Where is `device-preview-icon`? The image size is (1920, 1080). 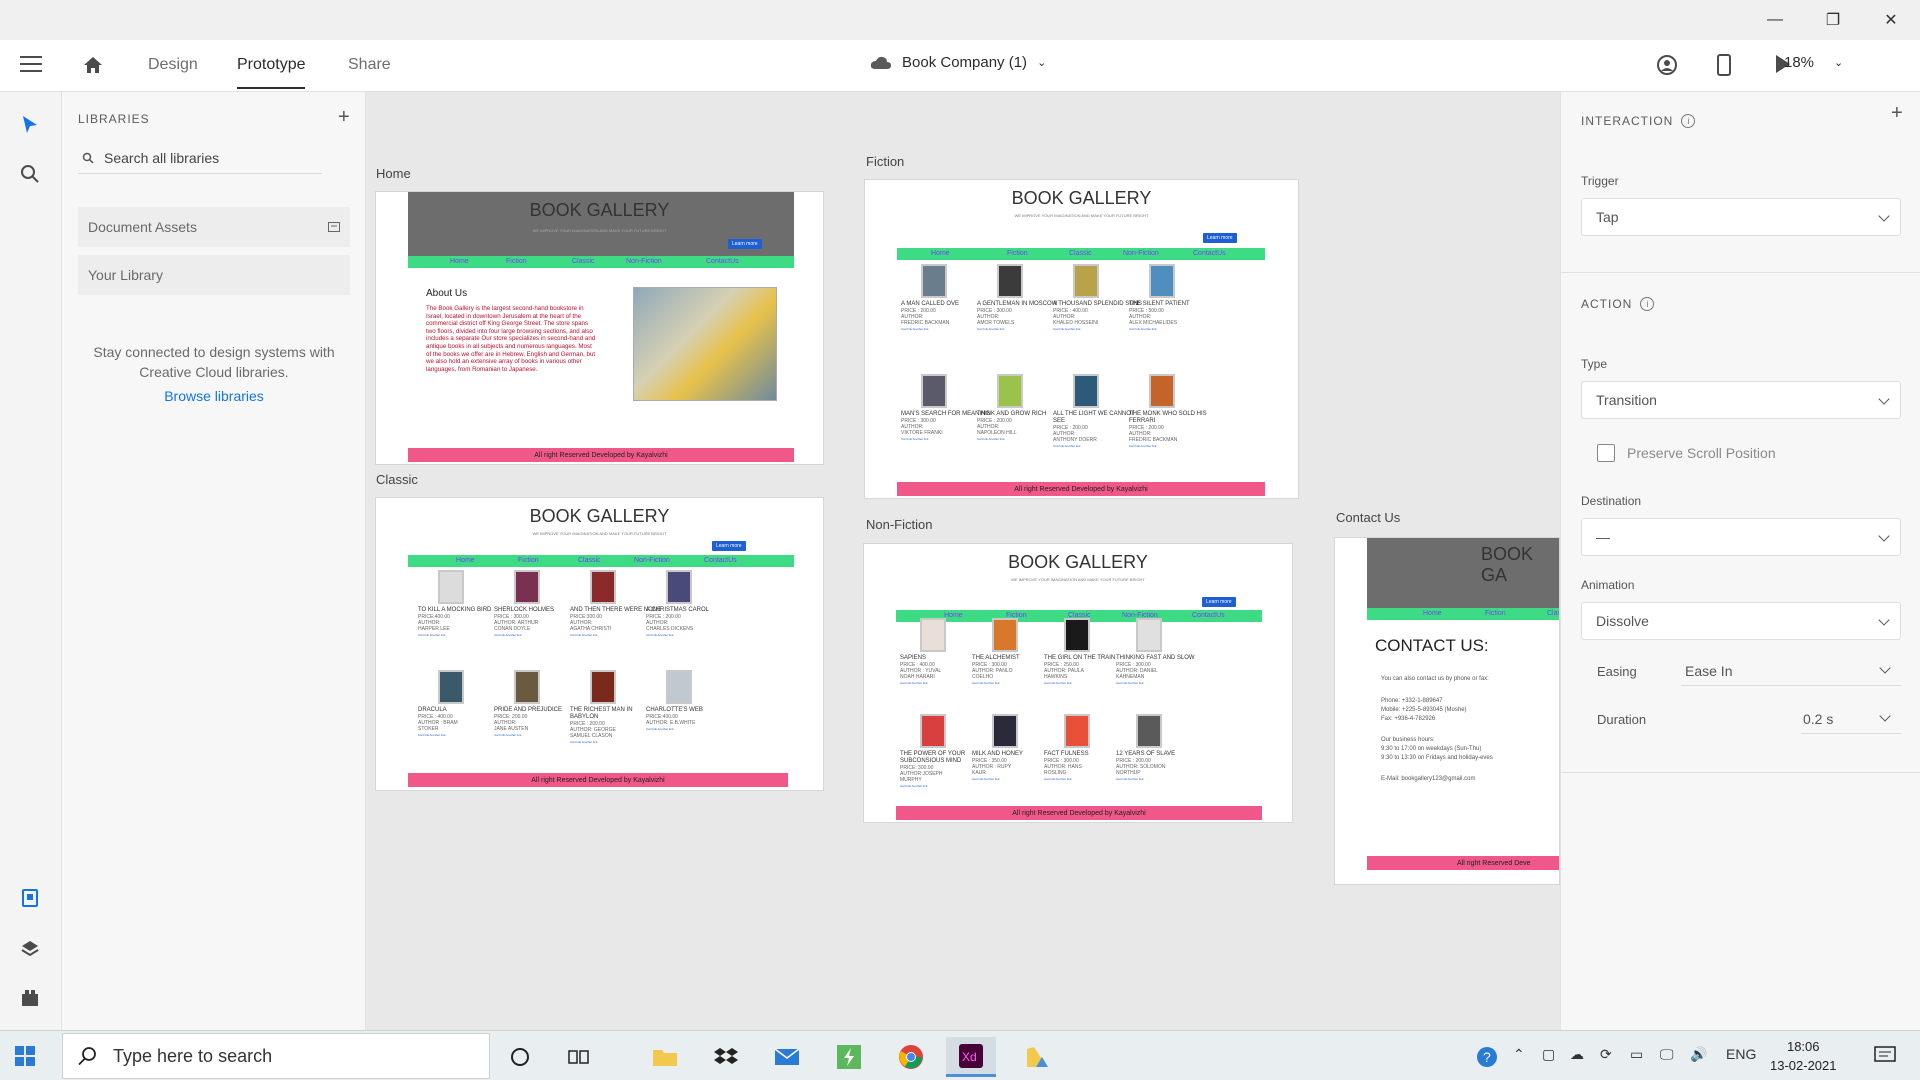 device-preview-icon is located at coordinates (1724, 65).